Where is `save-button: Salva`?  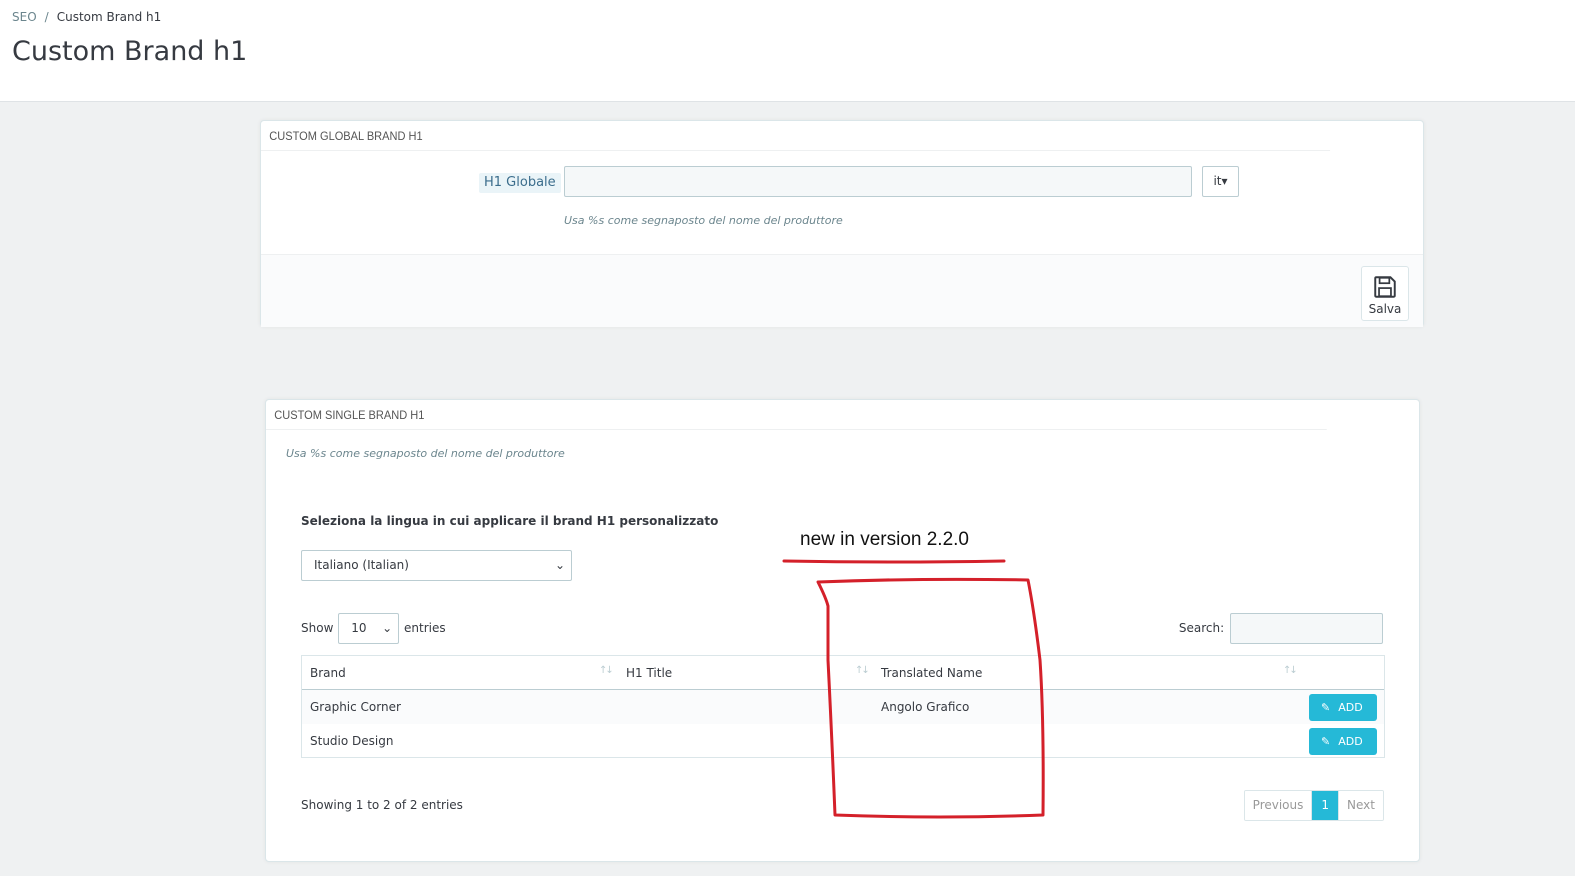
save-button: Salva is located at coordinates (1385, 293).